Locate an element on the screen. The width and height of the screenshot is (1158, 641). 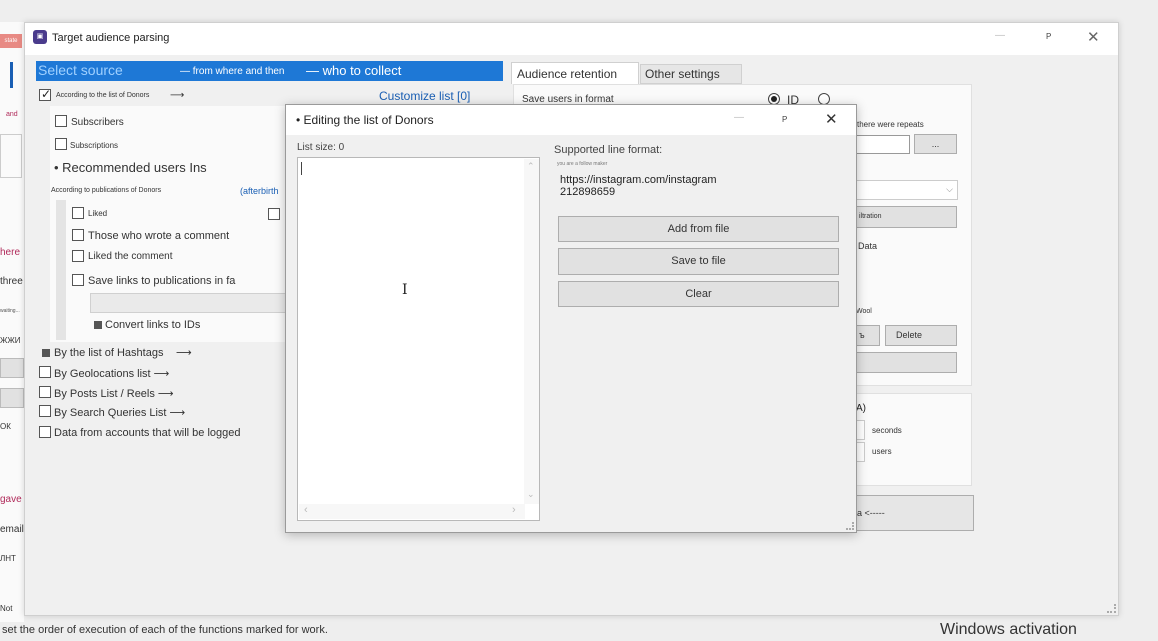
strip-label: here is located at coordinates (10, 252).